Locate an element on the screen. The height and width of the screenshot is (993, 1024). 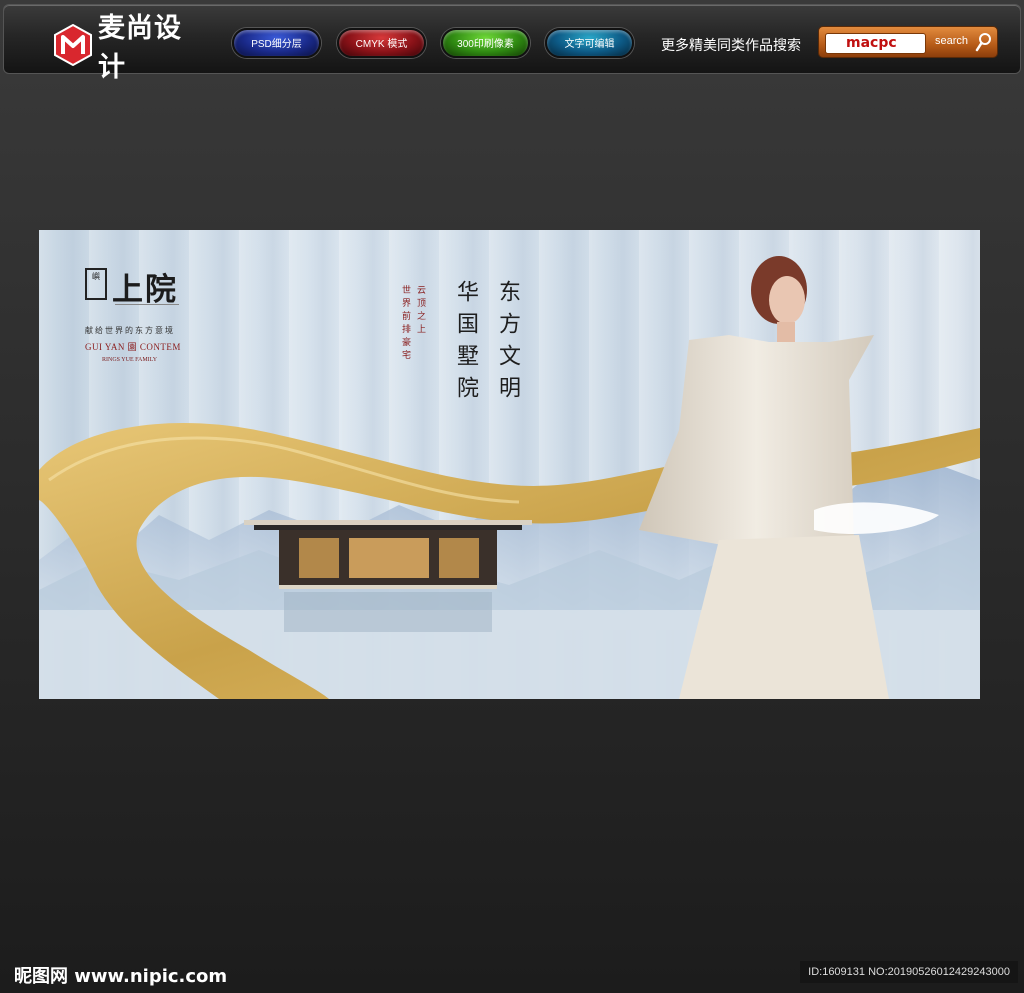
subline-column-2: 世界前排豪宅 is located at coordinates (405, 324).